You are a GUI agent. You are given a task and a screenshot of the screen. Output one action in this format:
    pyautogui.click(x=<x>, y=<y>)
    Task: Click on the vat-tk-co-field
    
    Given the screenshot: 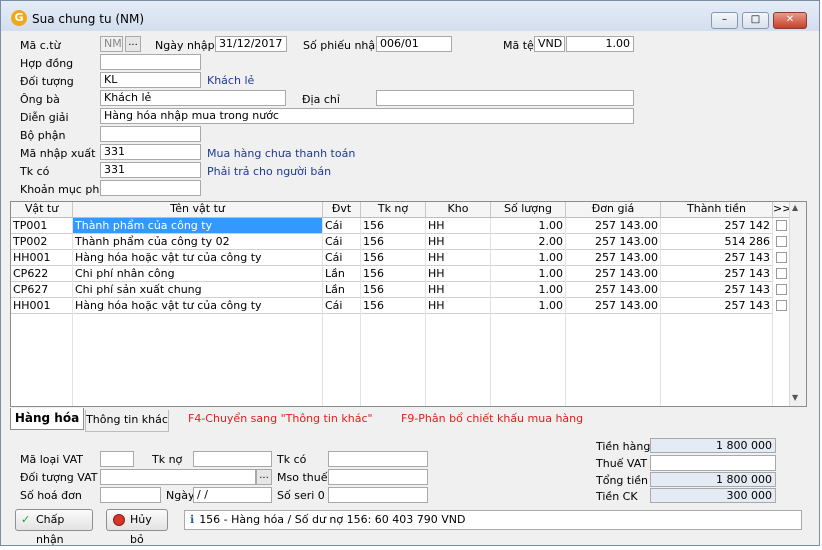 What is the action you would take?
    pyautogui.click(x=378, y=459)
    